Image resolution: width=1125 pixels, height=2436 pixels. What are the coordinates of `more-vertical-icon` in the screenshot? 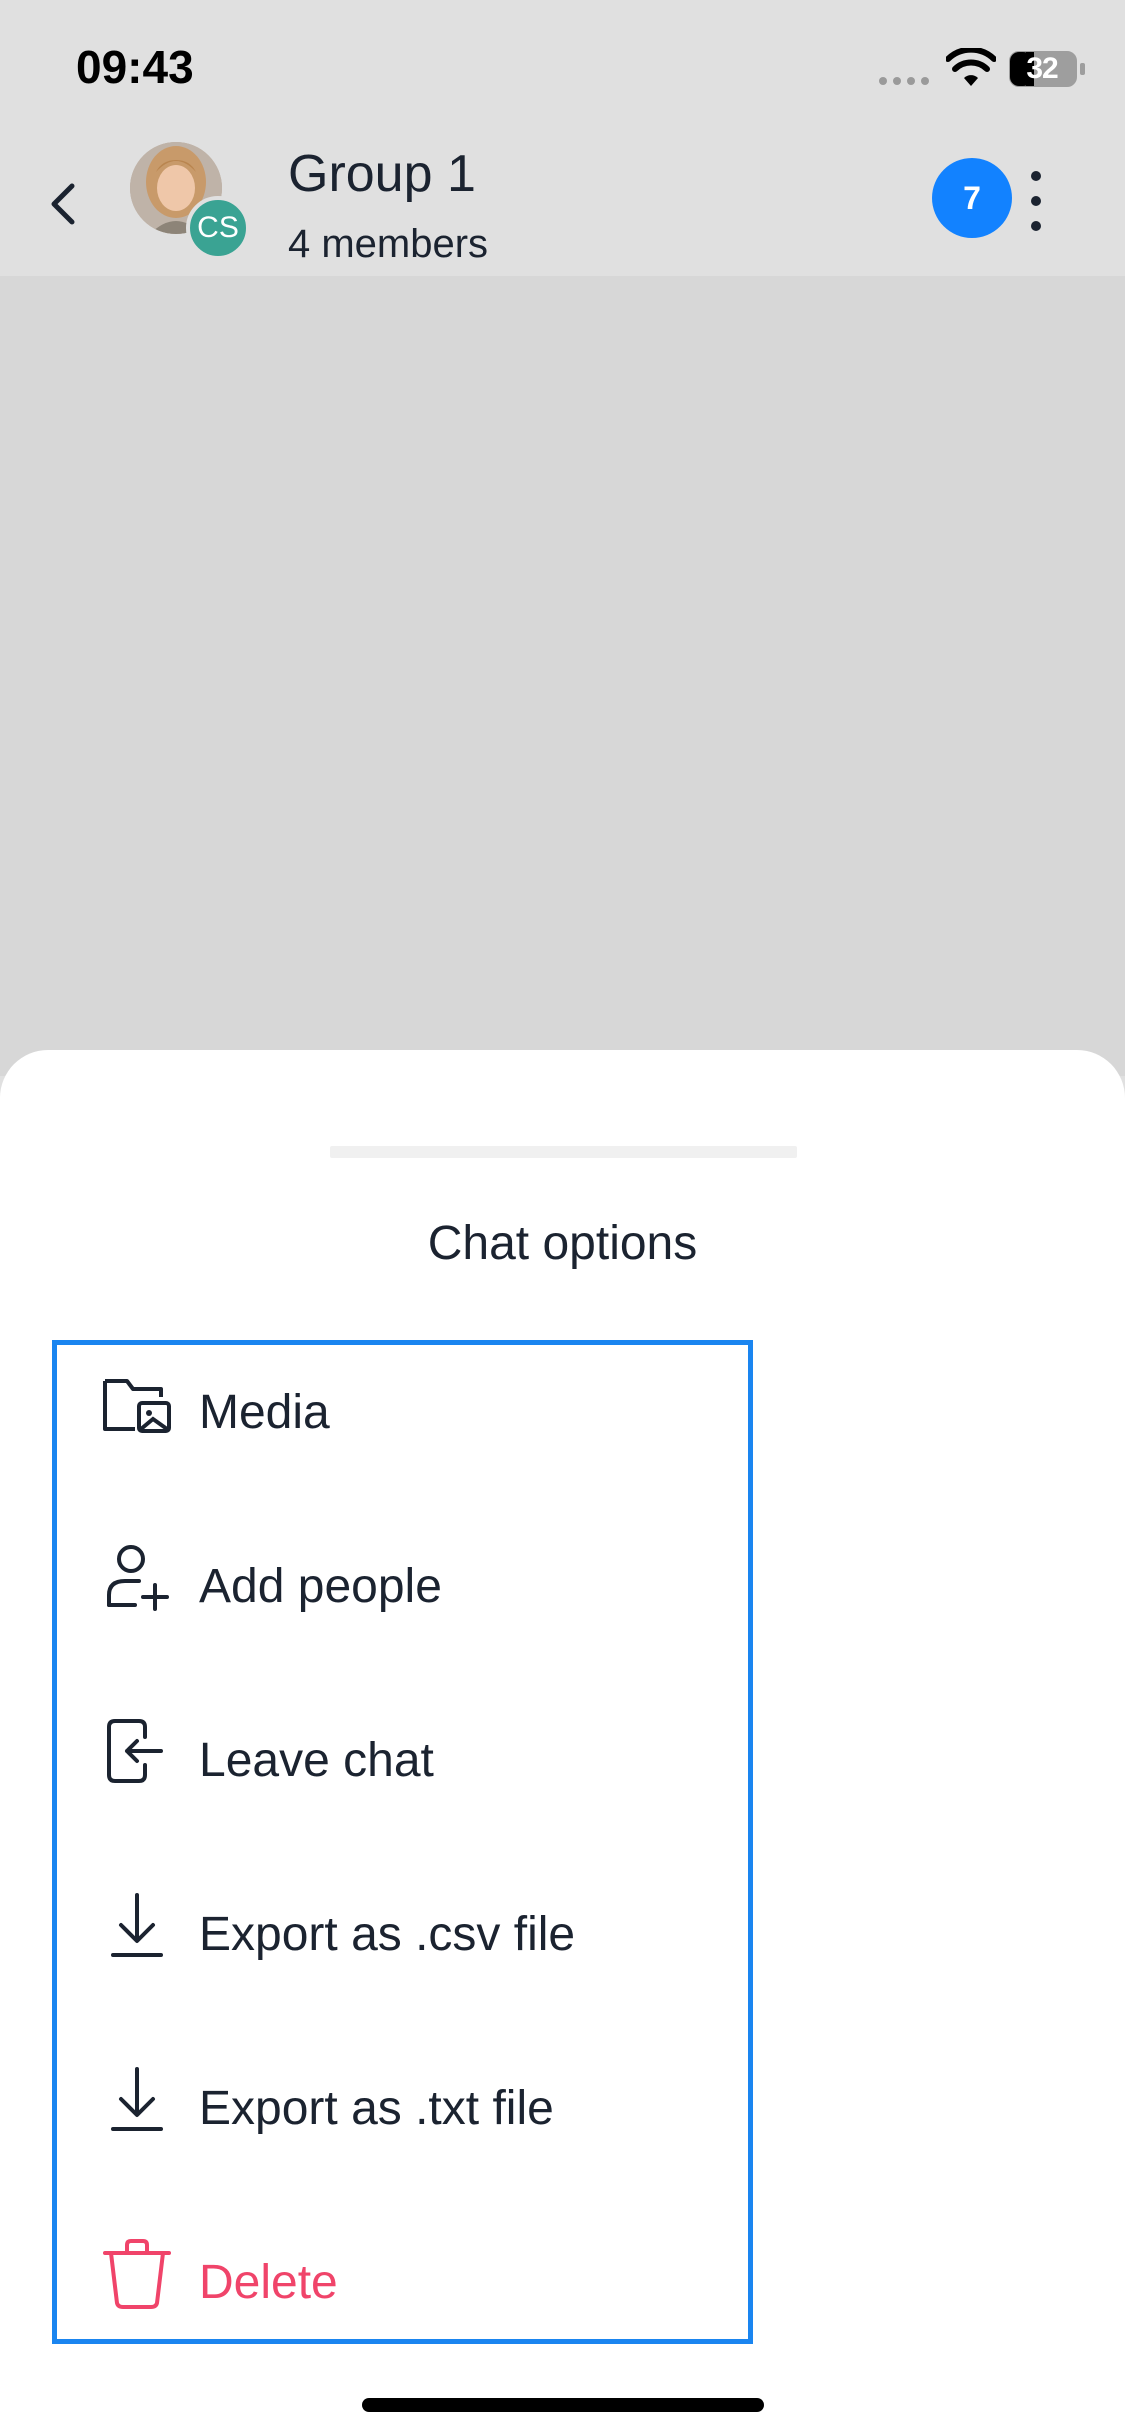 It's located at (1036, 201).